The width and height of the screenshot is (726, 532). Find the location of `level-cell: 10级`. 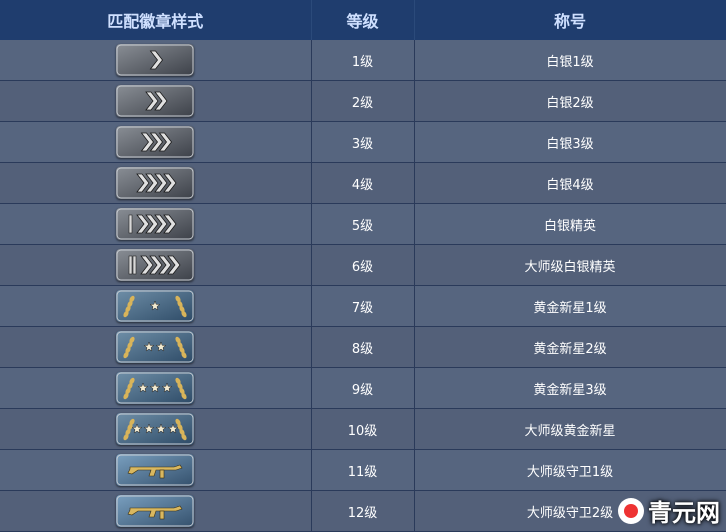

level-cell: 10级 is located at coordinates (363, 429).